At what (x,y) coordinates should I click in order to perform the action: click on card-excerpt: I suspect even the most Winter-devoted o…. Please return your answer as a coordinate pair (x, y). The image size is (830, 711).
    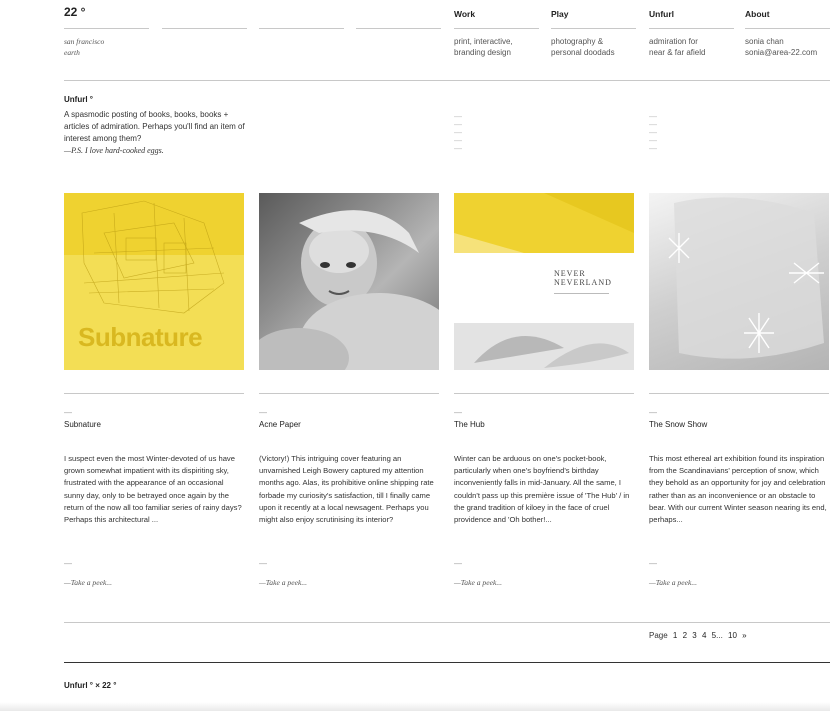
    Looking at the image, I should click on (153, 489).